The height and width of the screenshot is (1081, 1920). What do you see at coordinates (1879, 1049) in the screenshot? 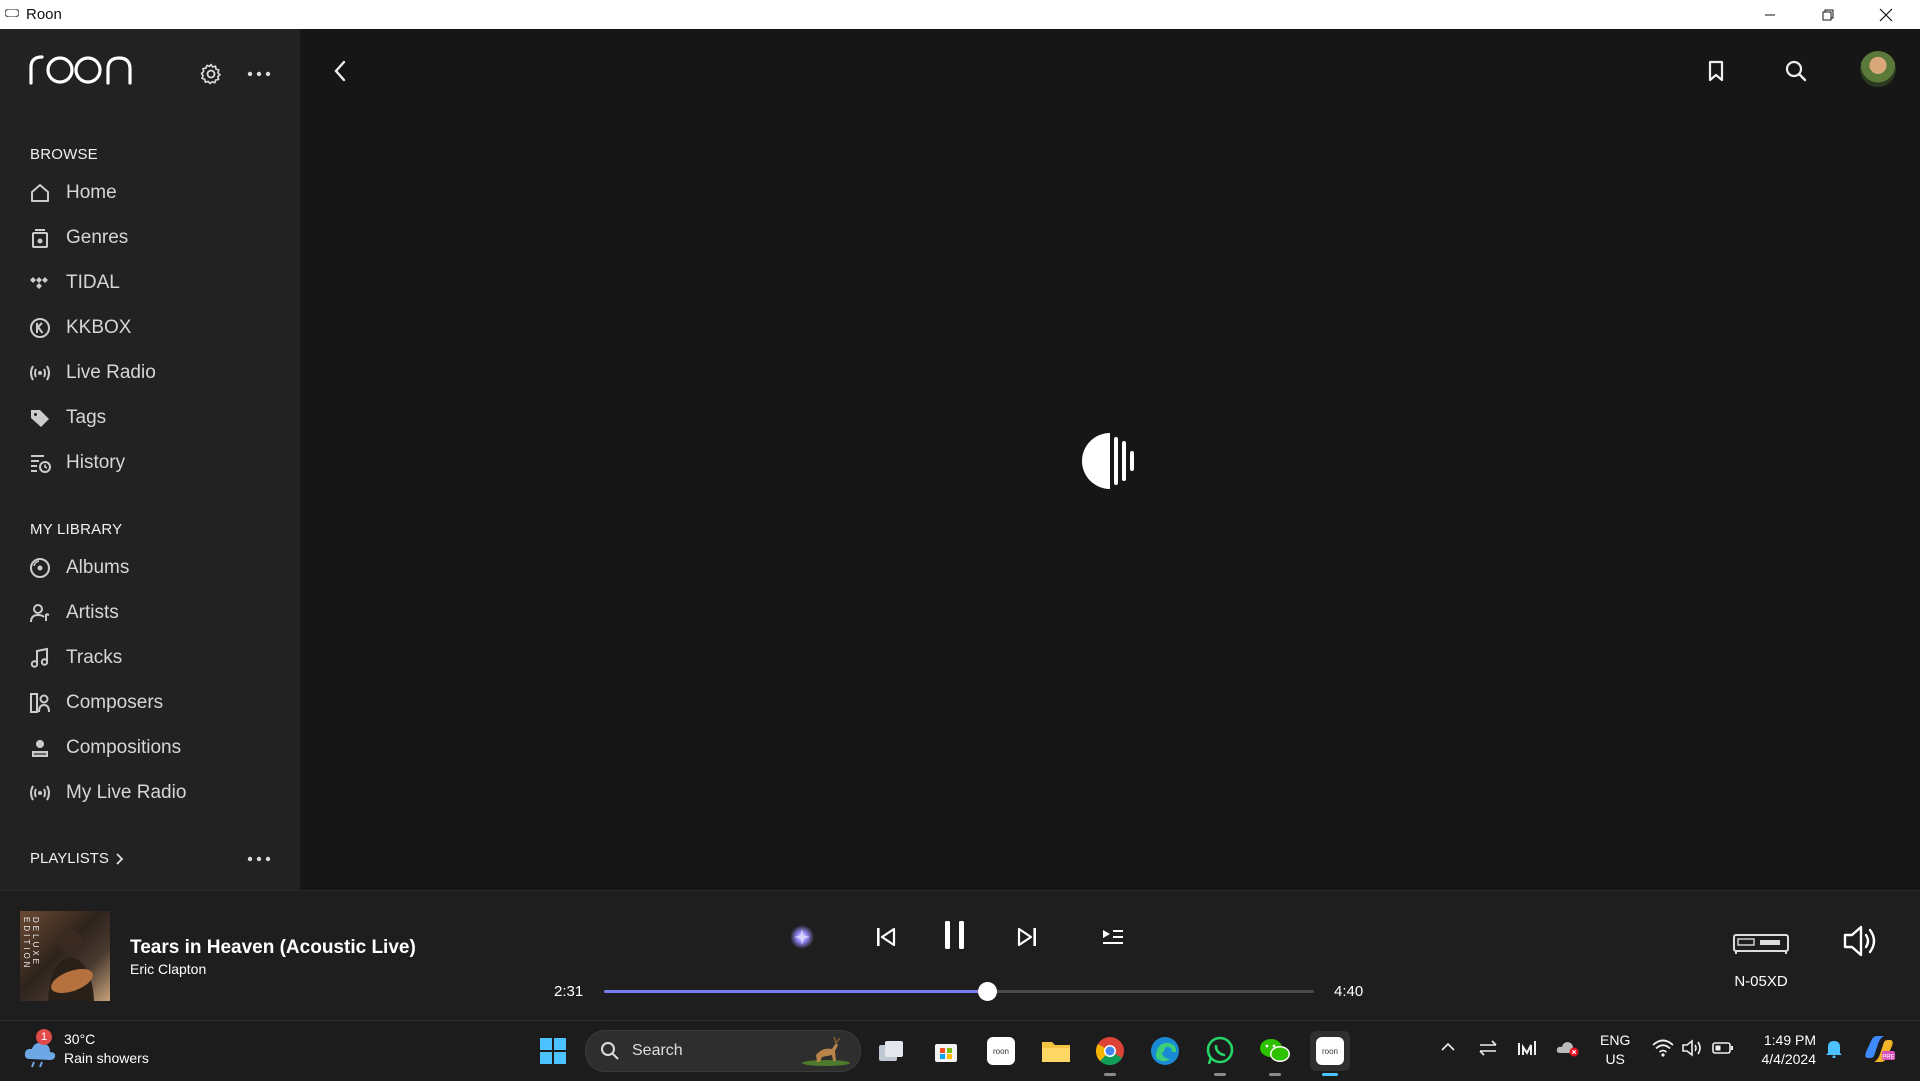
I see `copilot-button: PRE` at bounding box center [1879, 1049].